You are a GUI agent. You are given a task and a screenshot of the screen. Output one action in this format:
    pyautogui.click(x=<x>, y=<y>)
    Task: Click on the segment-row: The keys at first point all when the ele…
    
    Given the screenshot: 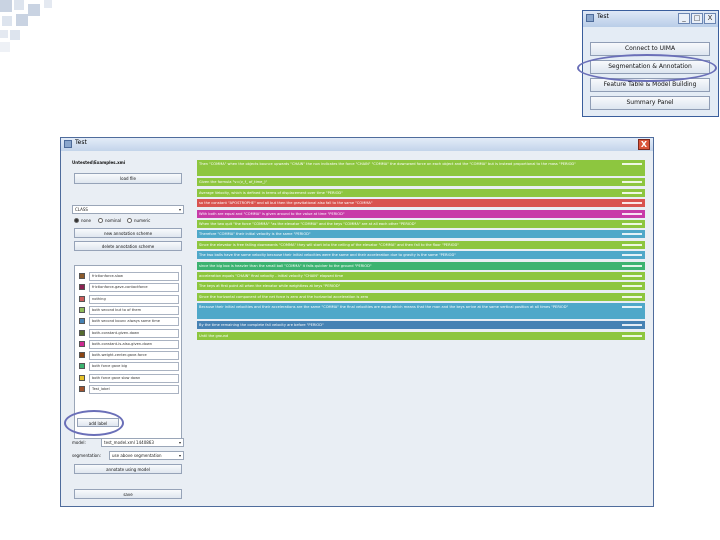 What is the action you would take?
    pyautogui.click(x=421, y=286)
    